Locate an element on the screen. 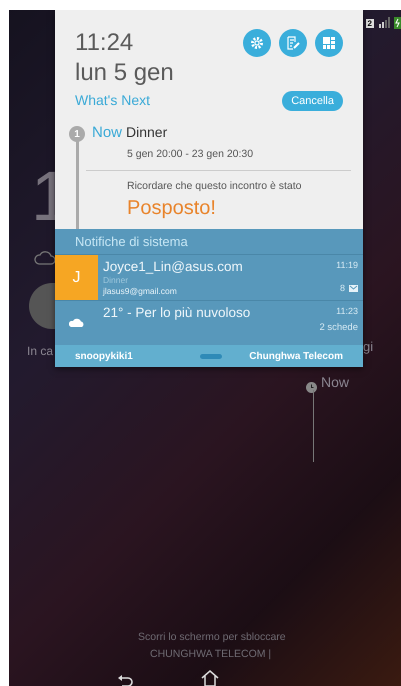  drag-handle is located at coordinates (211, 356).